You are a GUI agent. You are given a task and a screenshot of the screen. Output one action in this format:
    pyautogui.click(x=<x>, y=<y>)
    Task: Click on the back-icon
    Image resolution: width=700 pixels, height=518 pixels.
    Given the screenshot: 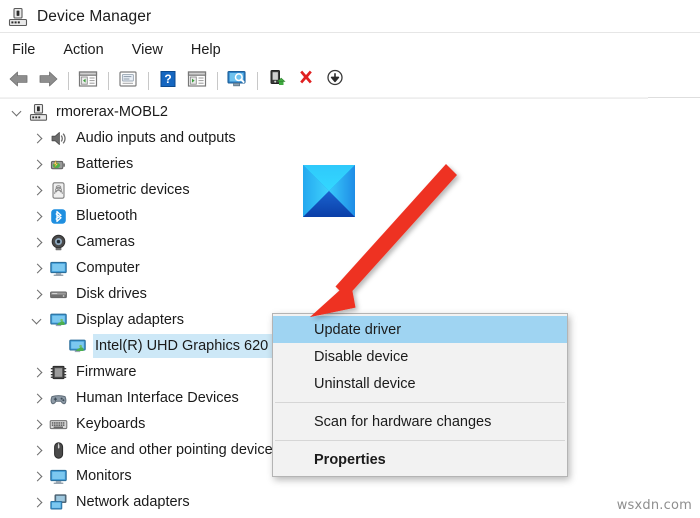 What is the action you would take?
    pyautogui.click(x=19, y=81)
    